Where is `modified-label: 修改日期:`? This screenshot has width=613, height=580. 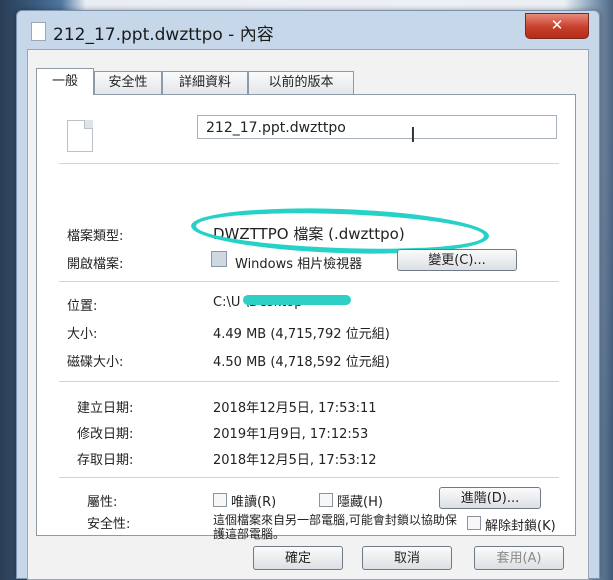 modified-label: 修改日期: is located at coordinates (105, 434).